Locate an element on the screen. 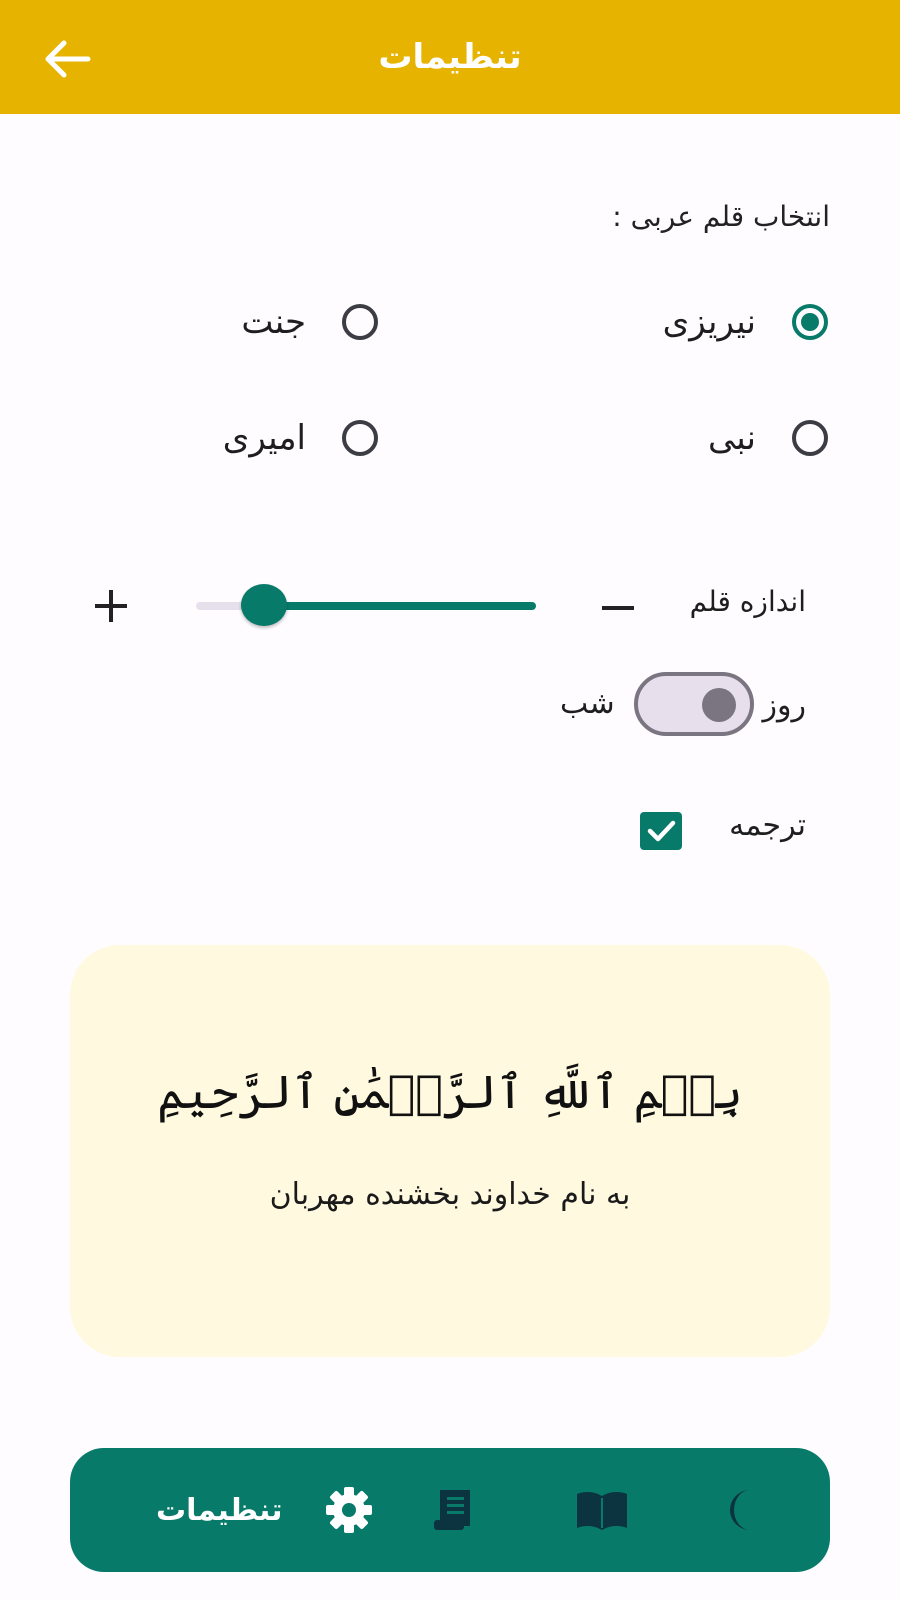 The width and height of the screenshot is (900, 1600). theme-toggle-switch is located at coordinates (694, 704).